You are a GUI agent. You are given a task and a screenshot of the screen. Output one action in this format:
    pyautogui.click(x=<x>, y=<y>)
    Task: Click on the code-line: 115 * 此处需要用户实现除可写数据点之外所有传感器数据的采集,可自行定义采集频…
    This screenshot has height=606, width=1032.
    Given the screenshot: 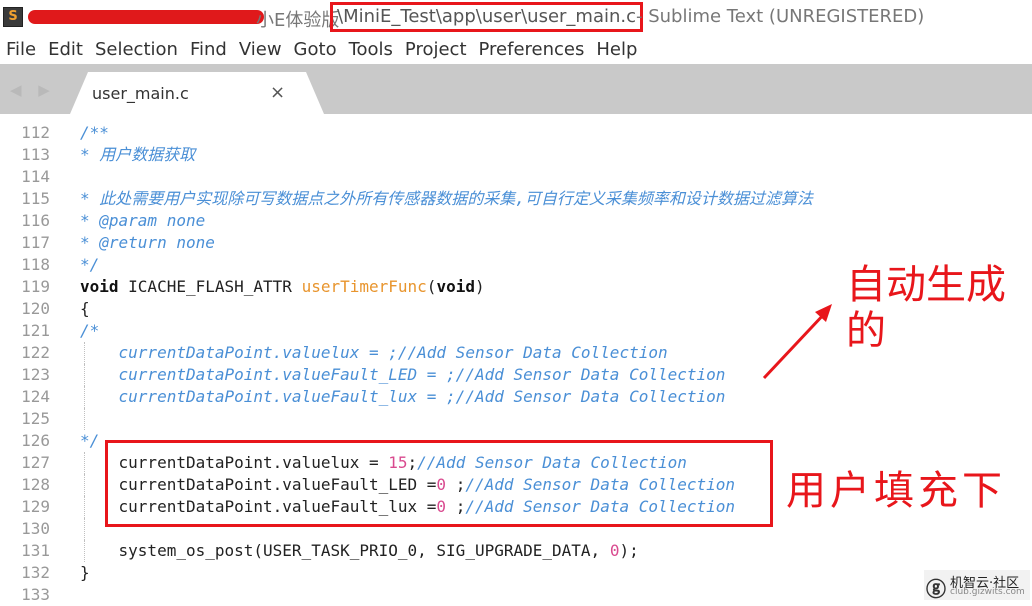 What is the action you would take?
    pyautogui.click(x=516, y=199)
    